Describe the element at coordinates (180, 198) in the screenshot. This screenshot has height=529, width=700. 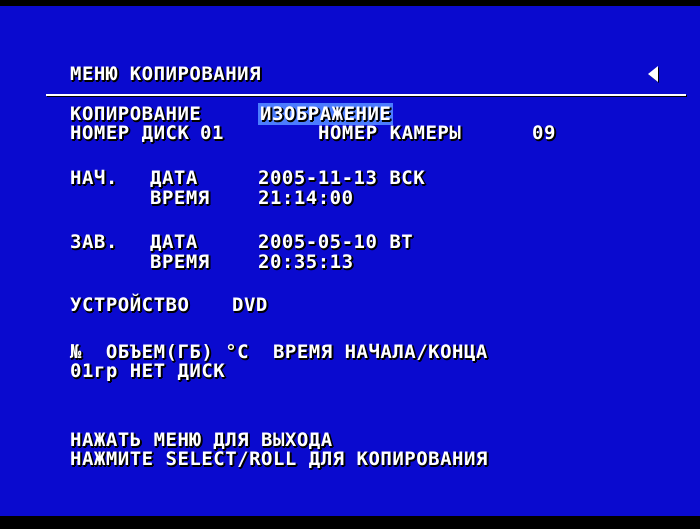
I see `start-time-label: ВРЕМЯ` at that location.